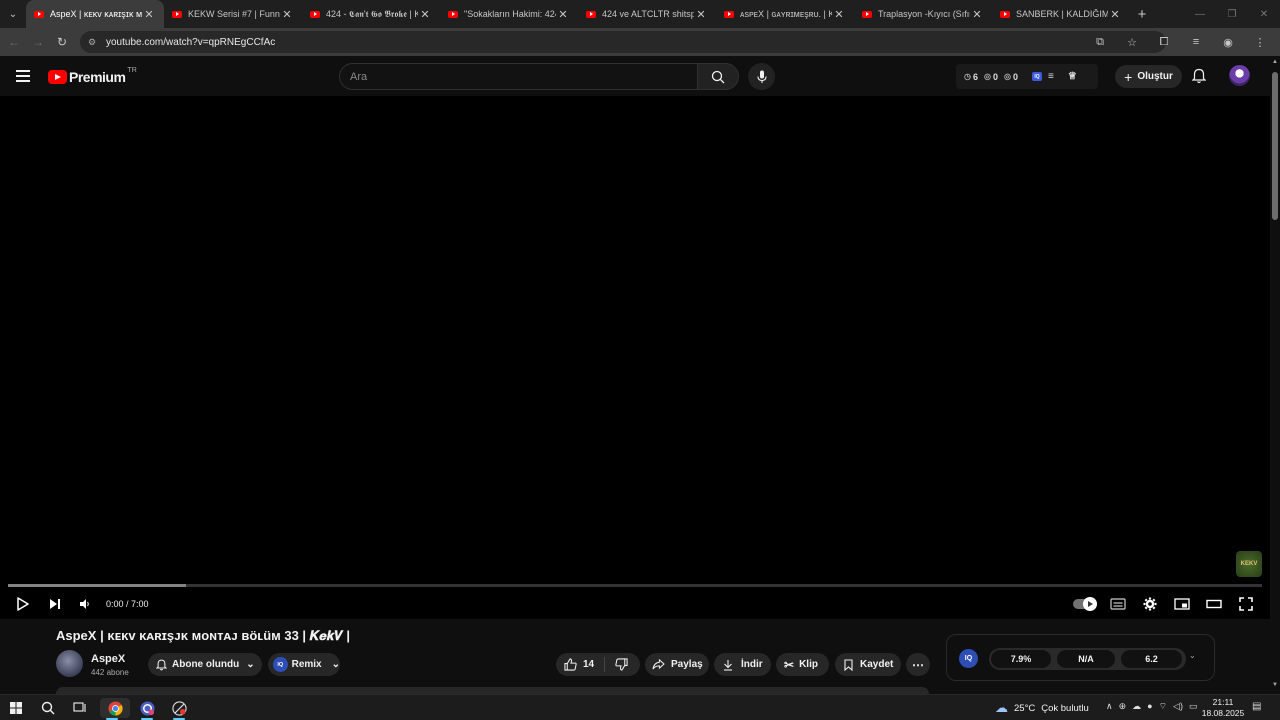 Image resolution: width=1280 pixels, height=720 pixels. I want to click on plus-icon: +, so click(1128, 76).